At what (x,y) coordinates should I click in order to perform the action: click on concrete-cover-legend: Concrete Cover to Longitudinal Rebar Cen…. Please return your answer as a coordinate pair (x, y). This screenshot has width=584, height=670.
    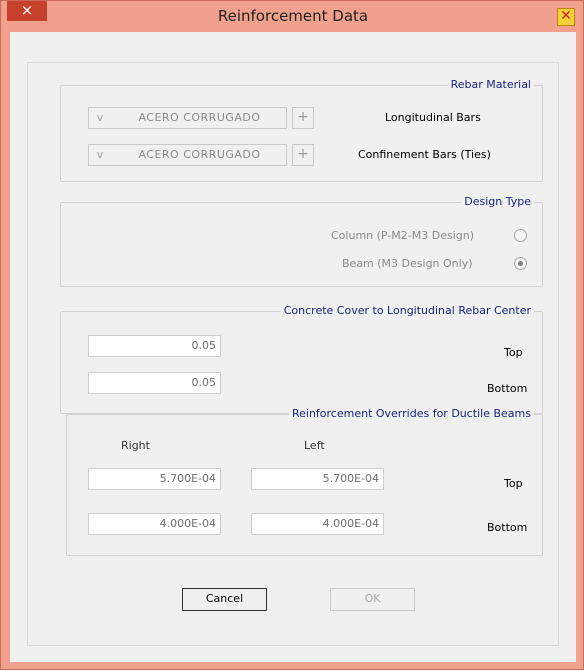
    Looking at the image, I should click on (407, 310).